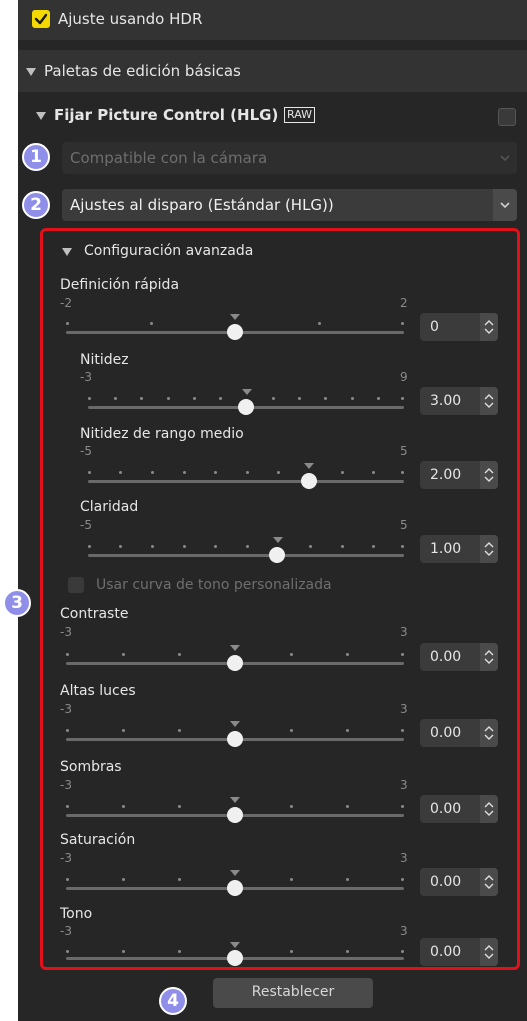  Describe the element at coordinates (142, 71) in the screenshot. I see `basic-palettes-label: Paletas de edición básicas` at that location.